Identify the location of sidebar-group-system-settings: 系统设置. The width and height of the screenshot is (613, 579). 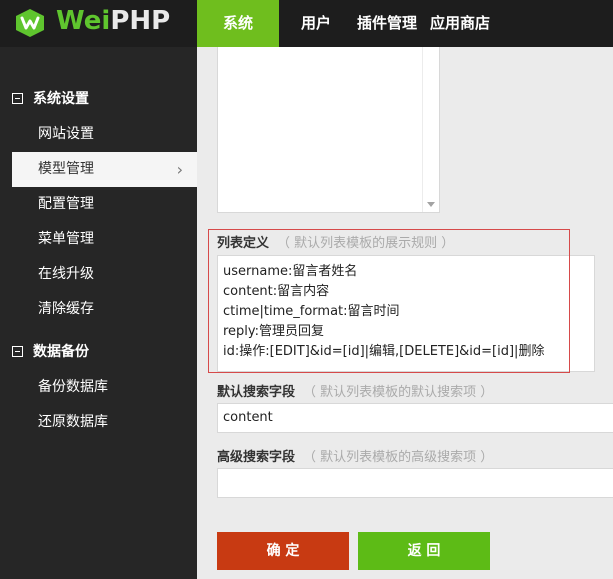
(50, 98).